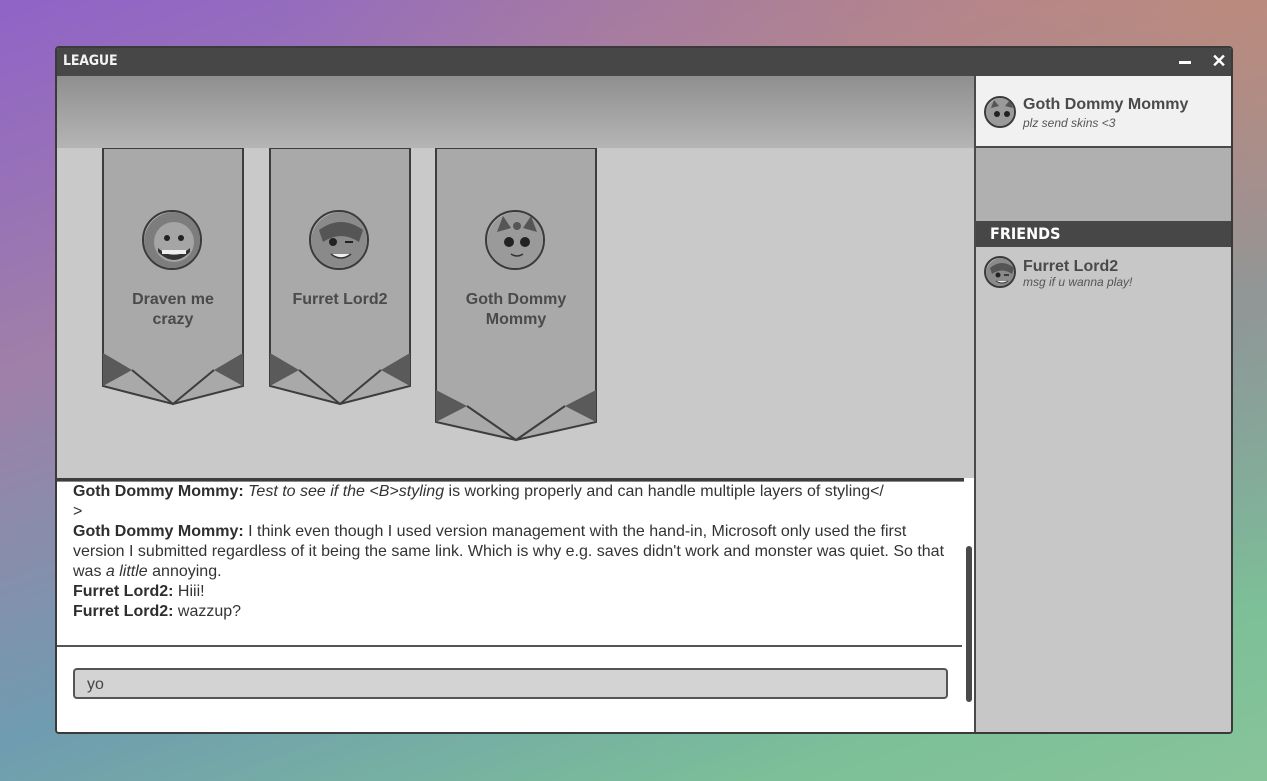 The width and height of the screenshot is (1267, 781). What do you see at coordinates (184, 571) in the screenshot?
I see `message-text: annoying.` at bounding box center [184, 571].